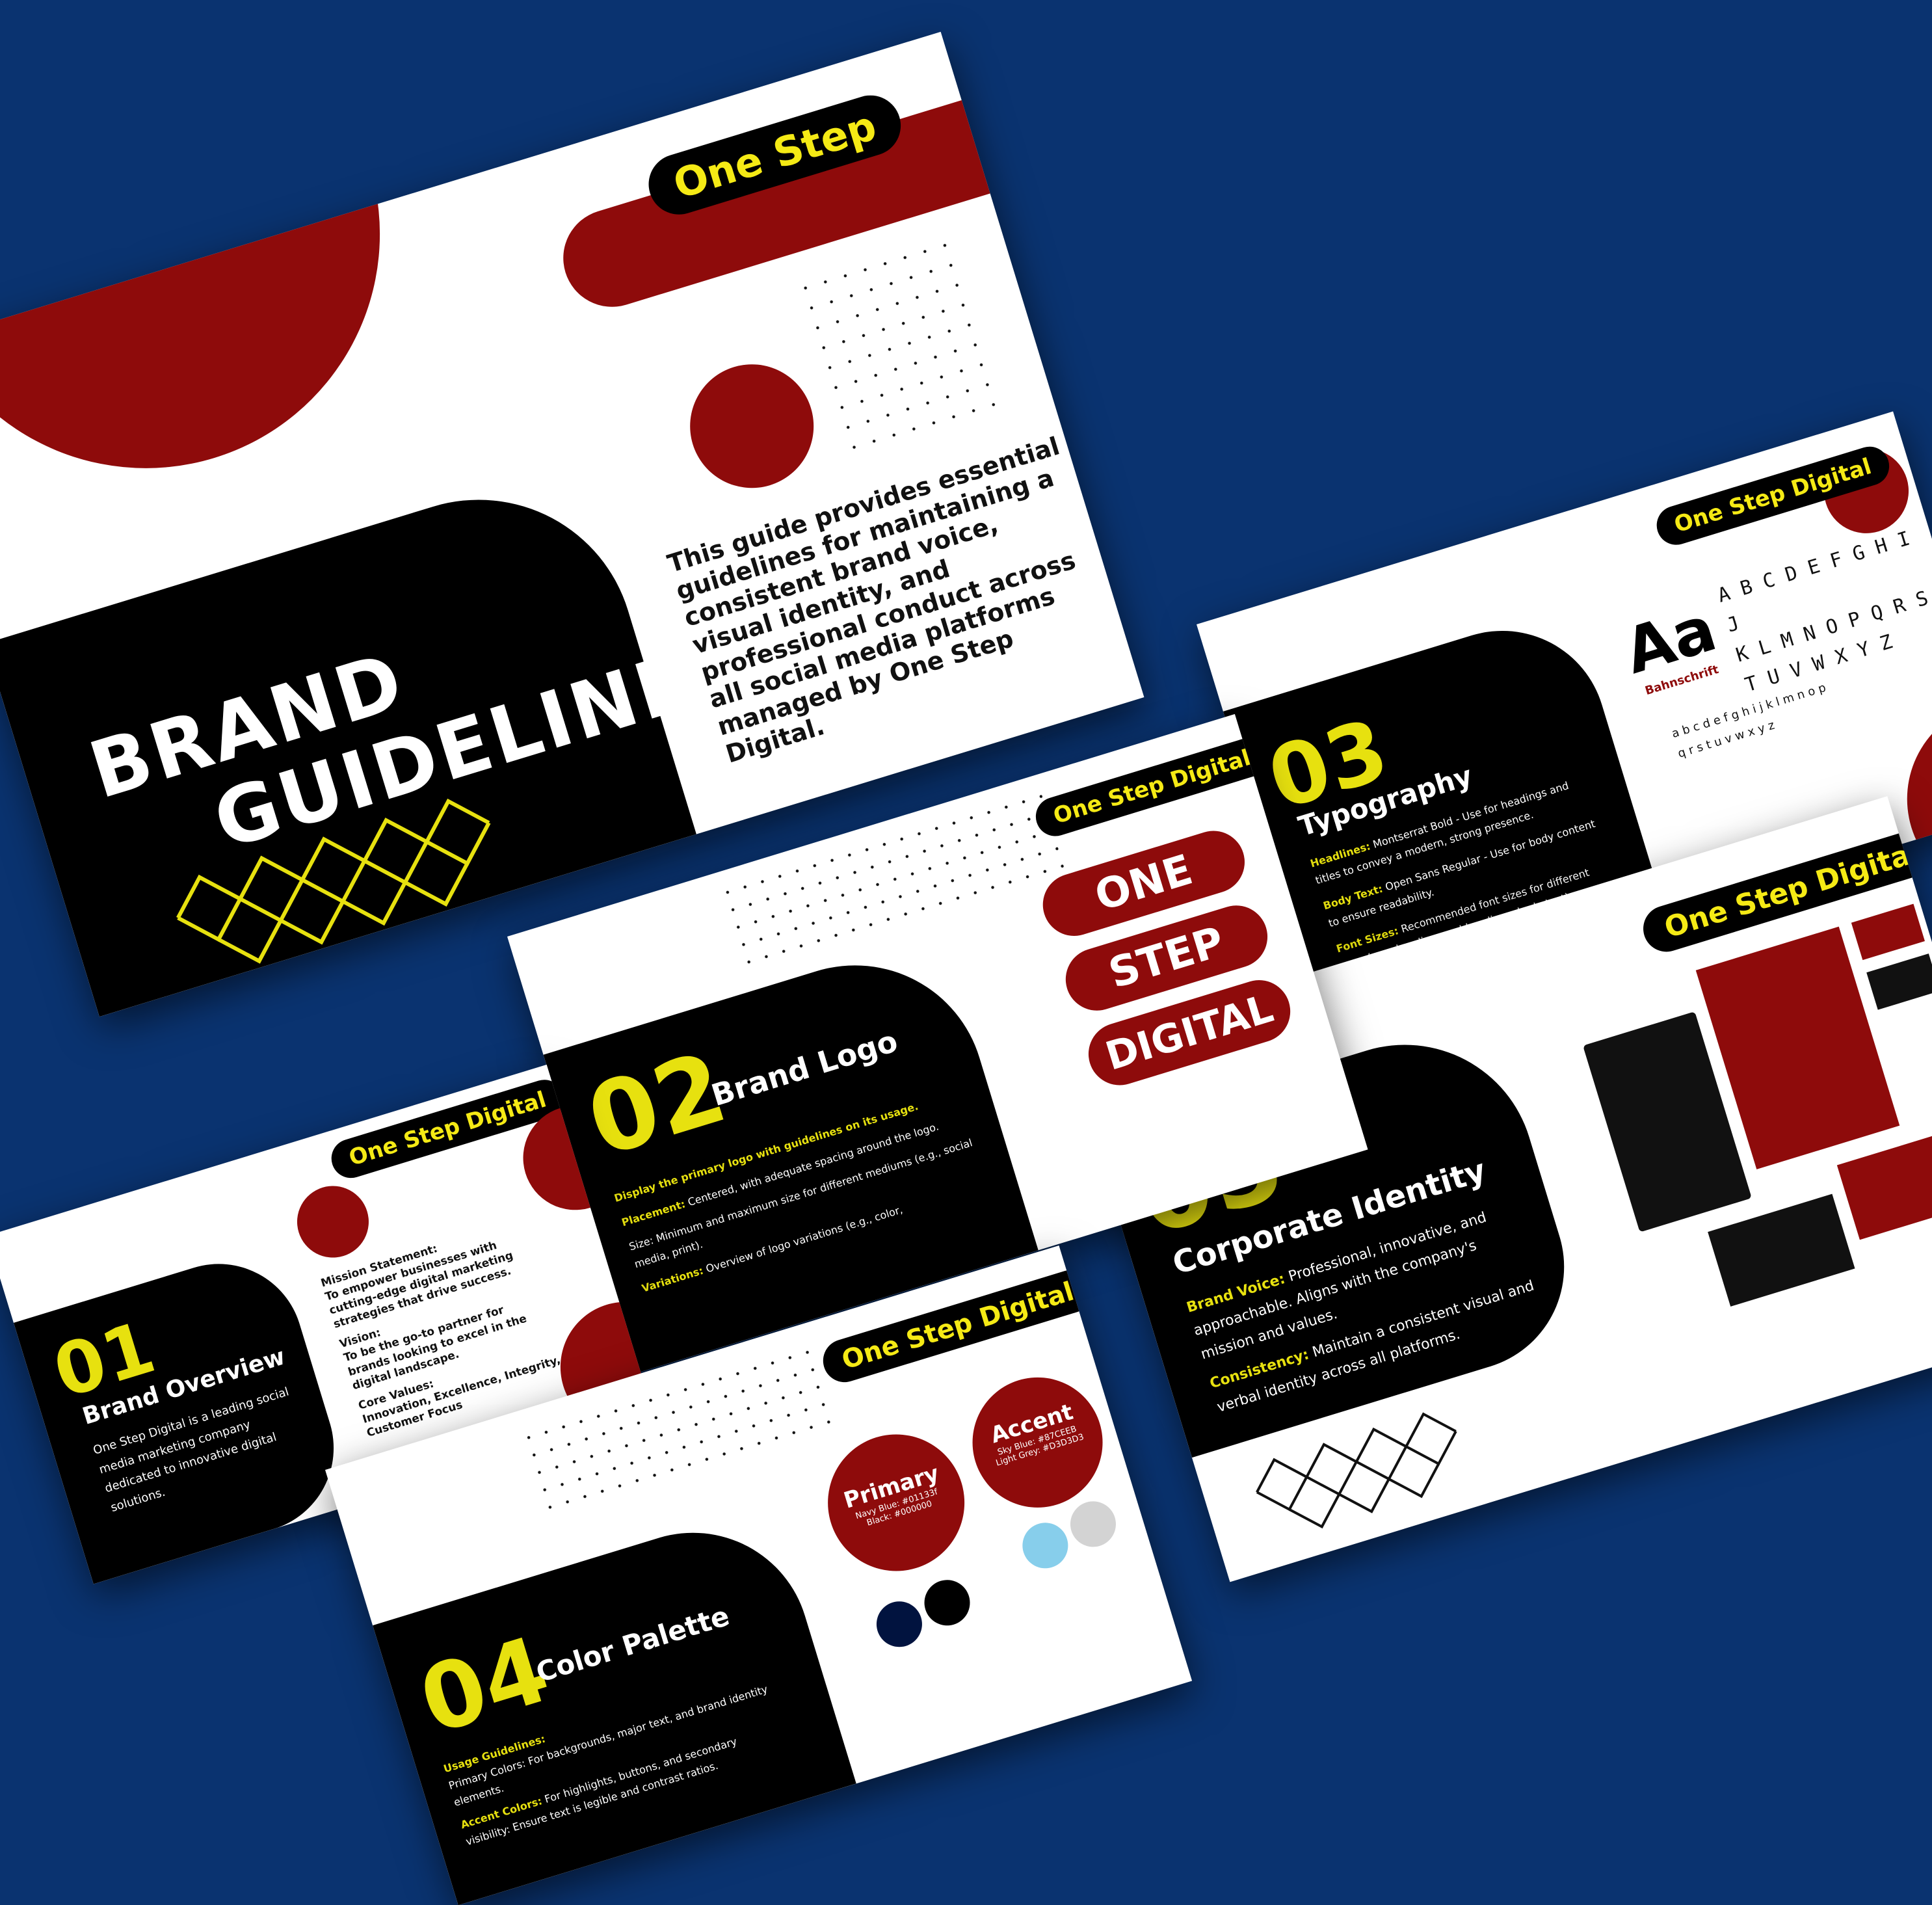 Image resolution: width=1932 pixels, height=1905 pixels. Describe the element at coordinates (947, 1603) in the screenshot. I see `swatch-black` at that location.